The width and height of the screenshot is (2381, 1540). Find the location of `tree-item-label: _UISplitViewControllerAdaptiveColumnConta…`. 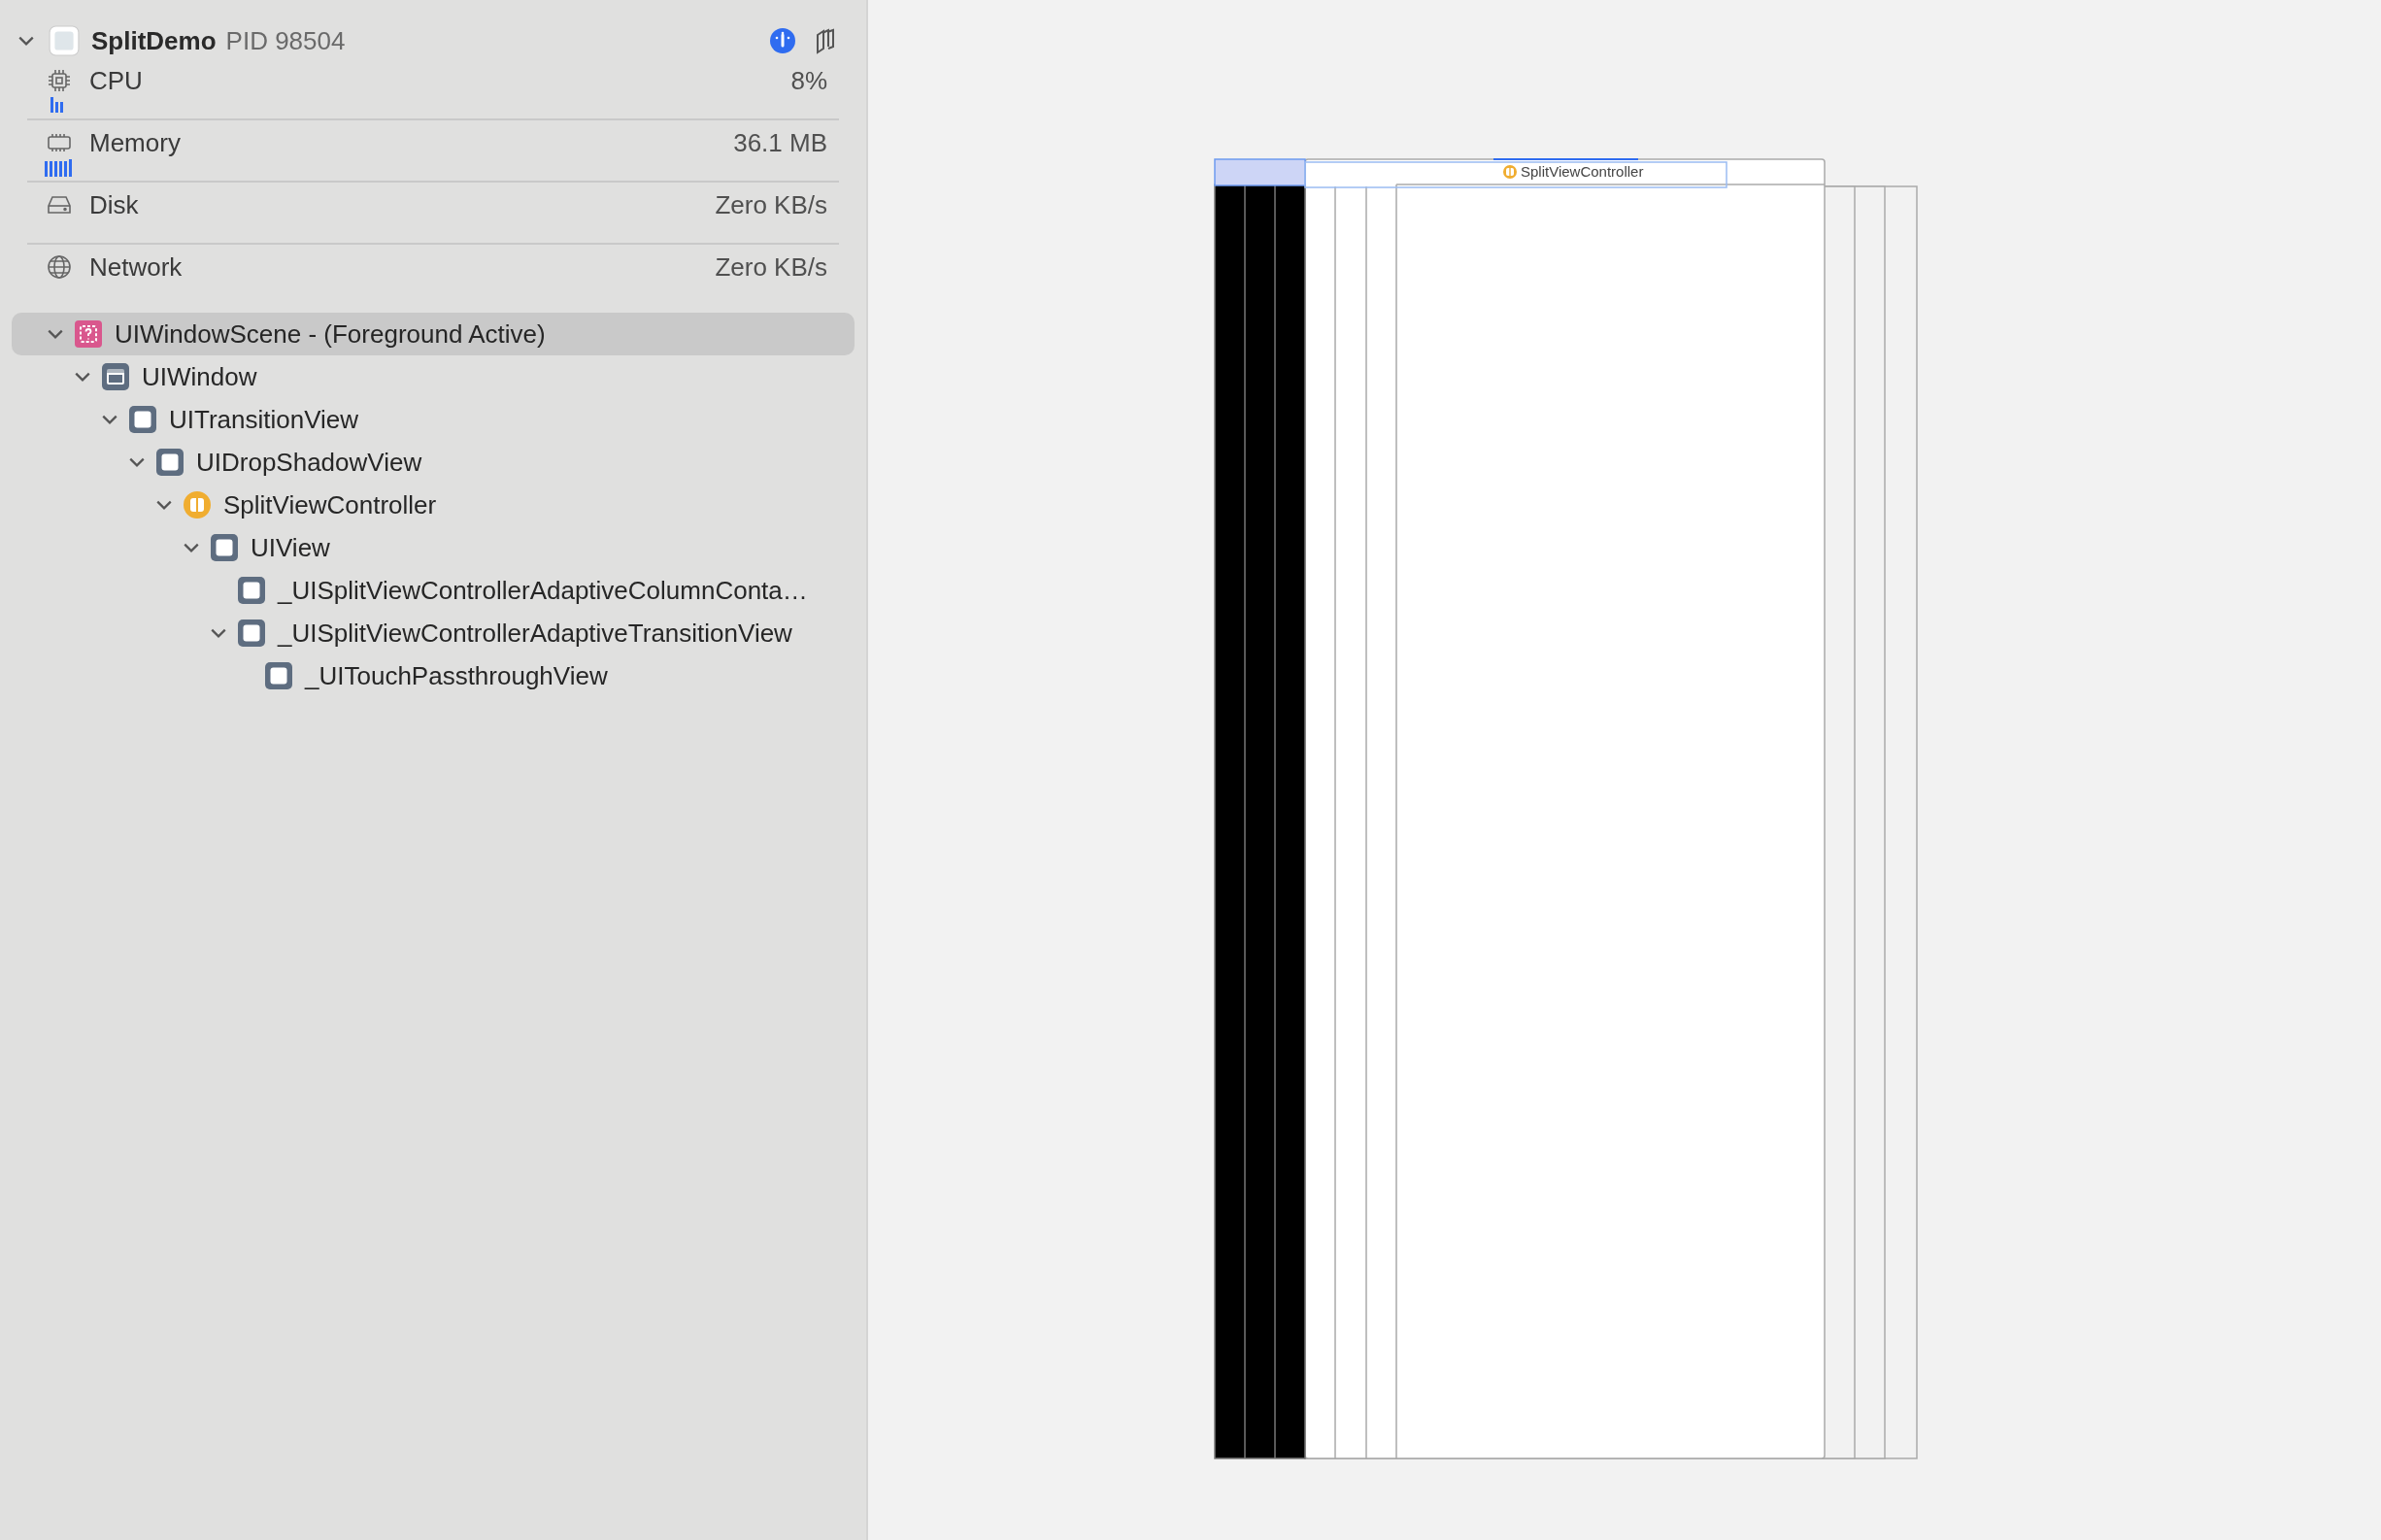

tree-item-label: _UISplitViewControllerAdaptiveColumnConta… is located at coordinates (543, 590).